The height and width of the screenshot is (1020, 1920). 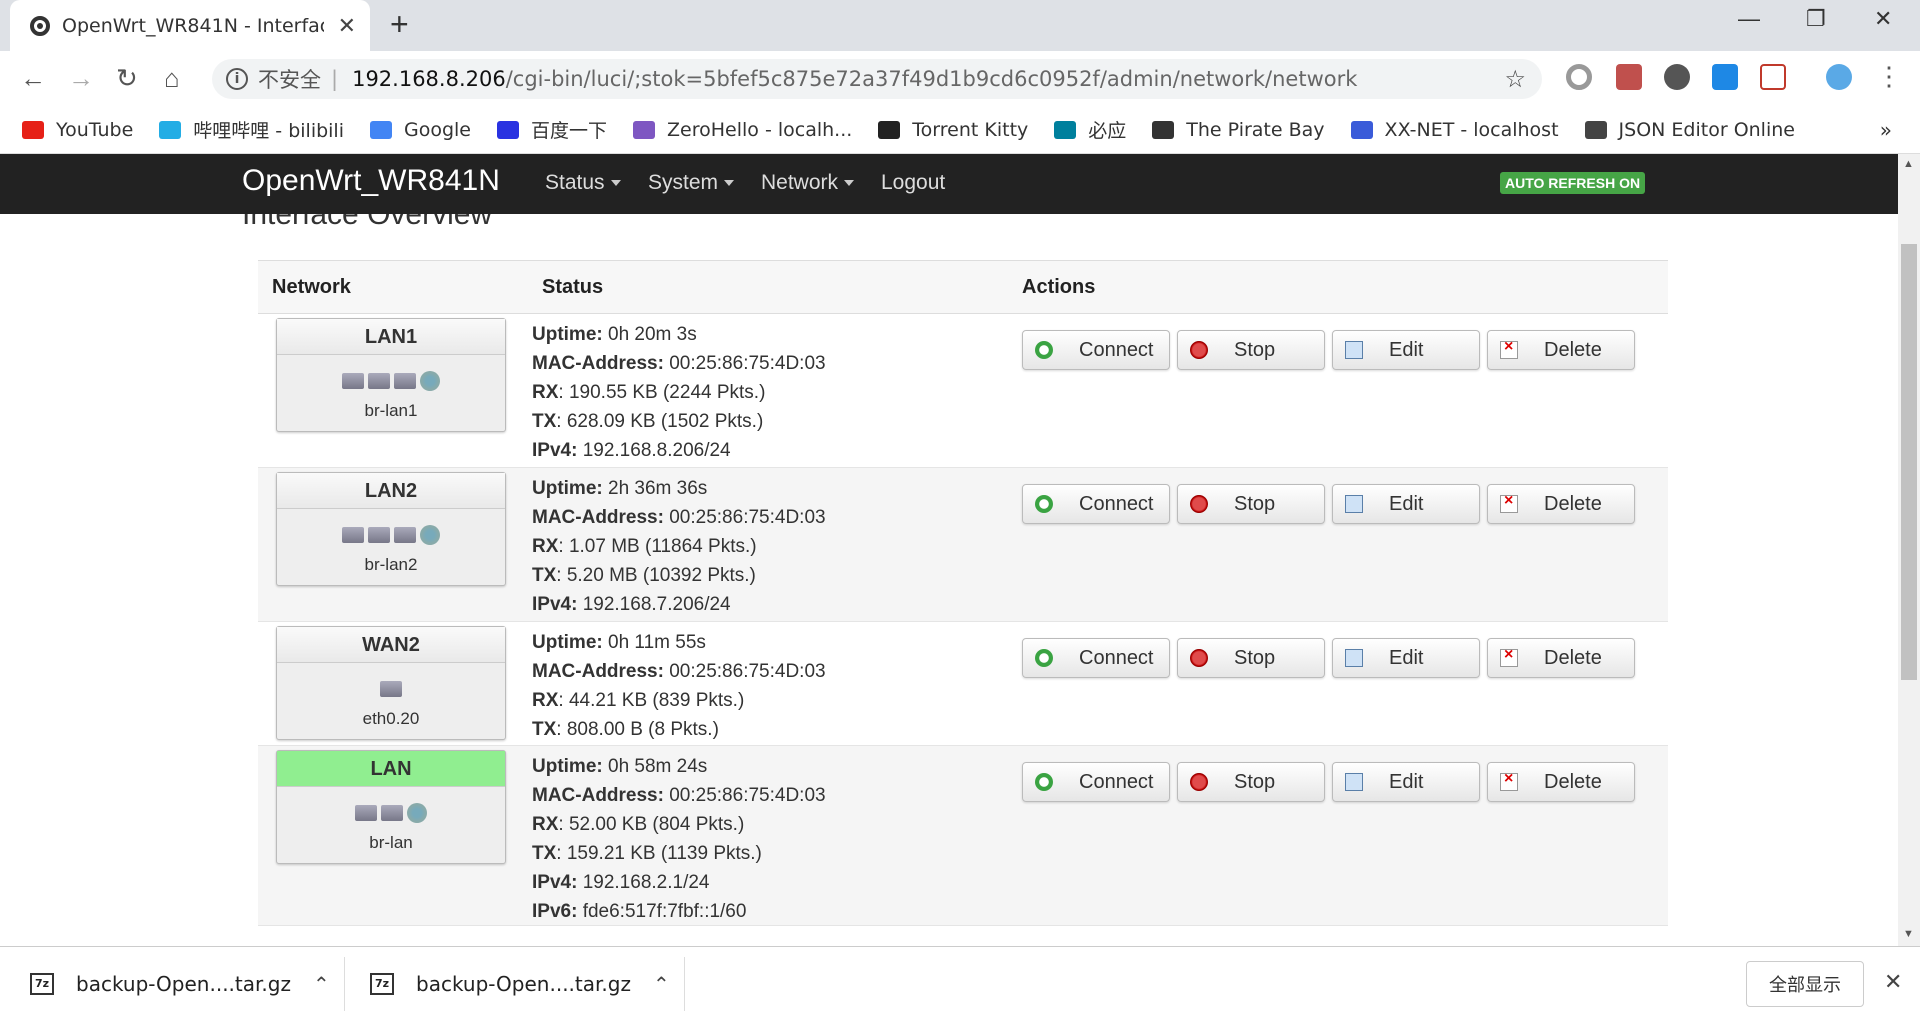 What do you see at coordinates (679, 450) in the screenshot?
I see `status-line: IPv4: 192.168.8.206/24` at bounding box center [679, 450].